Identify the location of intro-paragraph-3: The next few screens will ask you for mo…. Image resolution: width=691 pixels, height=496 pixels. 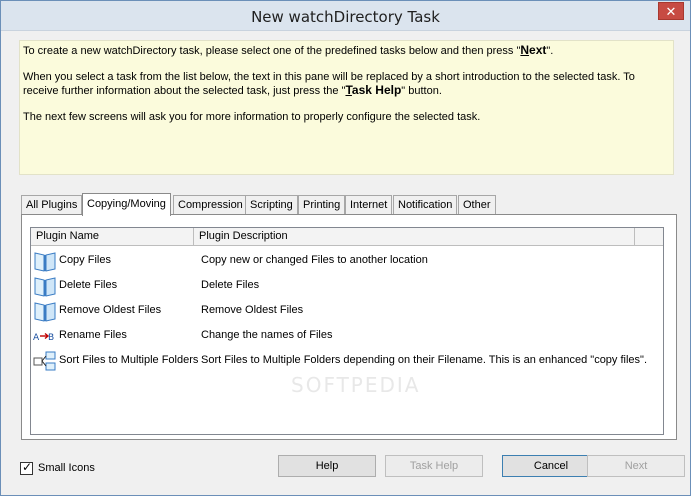
(252, 117).